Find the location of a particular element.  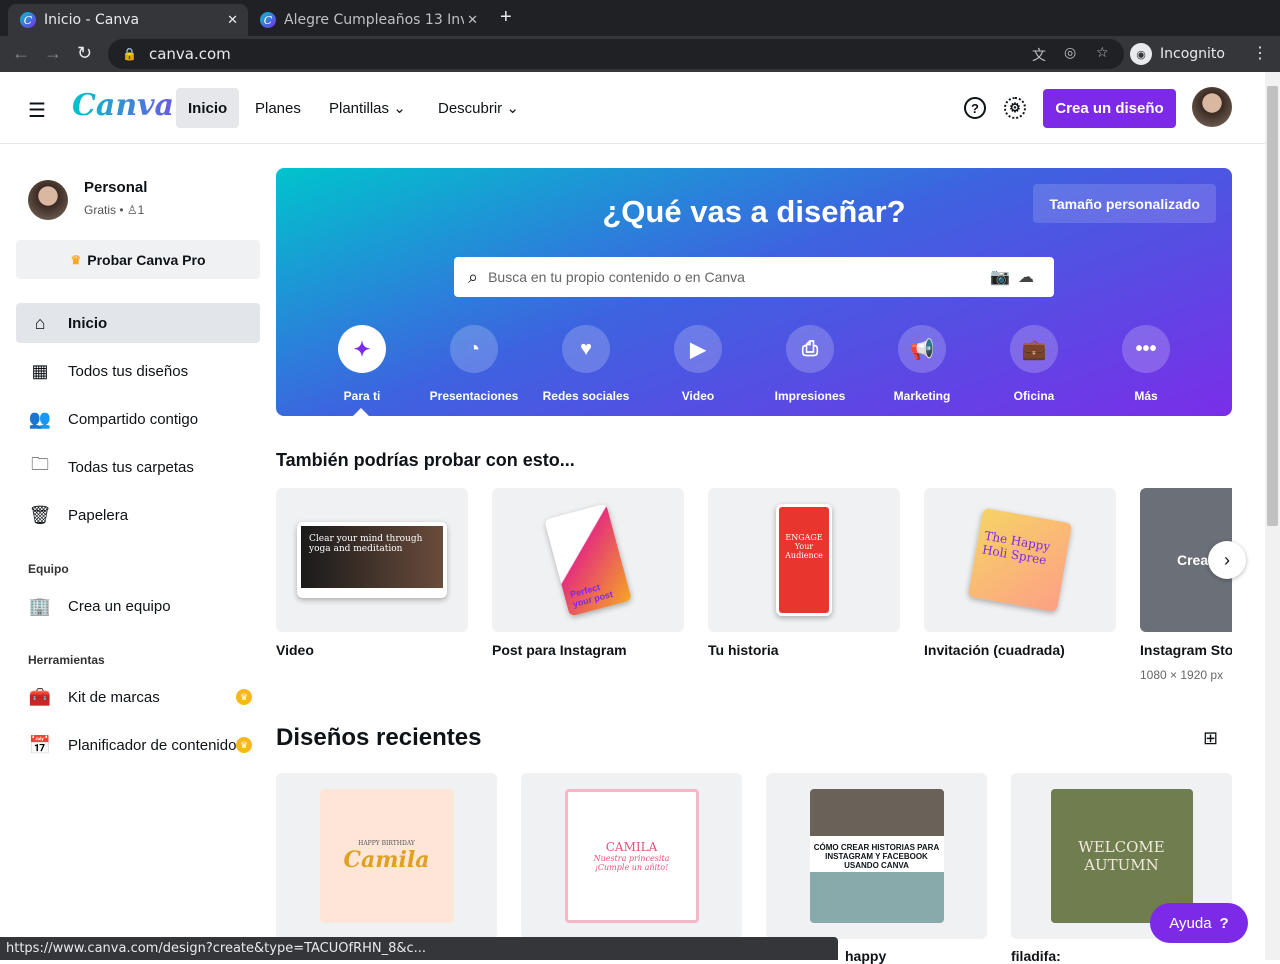

upload-cloud-icon: ☁ is located at coordinates (1030, 277).